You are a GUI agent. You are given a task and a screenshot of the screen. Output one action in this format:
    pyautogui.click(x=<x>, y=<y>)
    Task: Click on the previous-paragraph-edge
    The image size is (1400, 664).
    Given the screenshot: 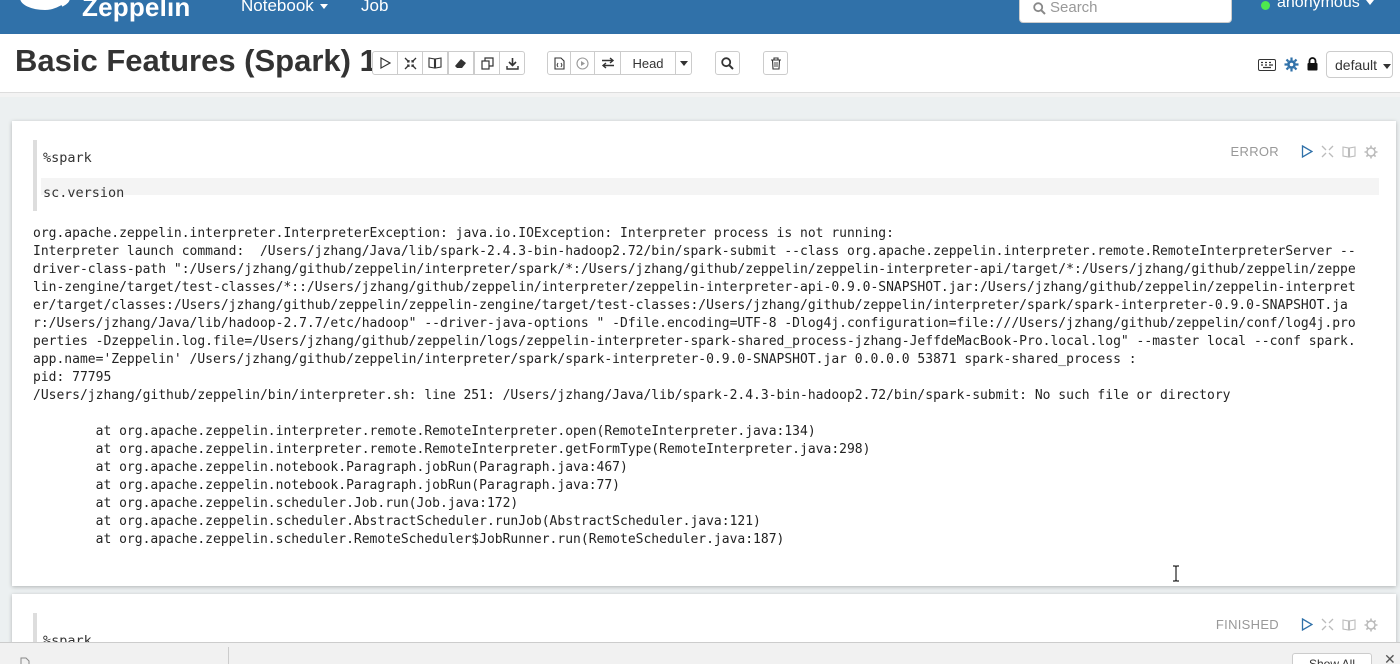 What is the action you would take?
    pyautogui.click(x=700, y=95)
    